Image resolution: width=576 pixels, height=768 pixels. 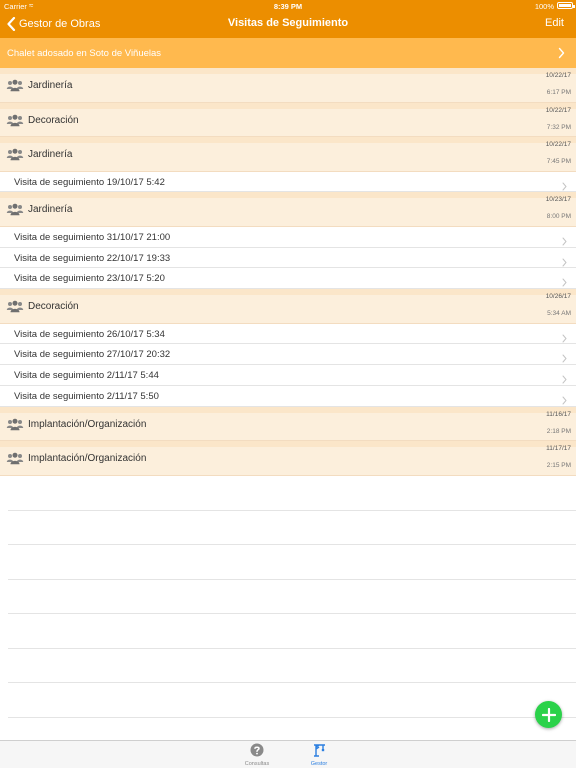 I want to click on battery-percent: 100%, so click(x=544, y=6).